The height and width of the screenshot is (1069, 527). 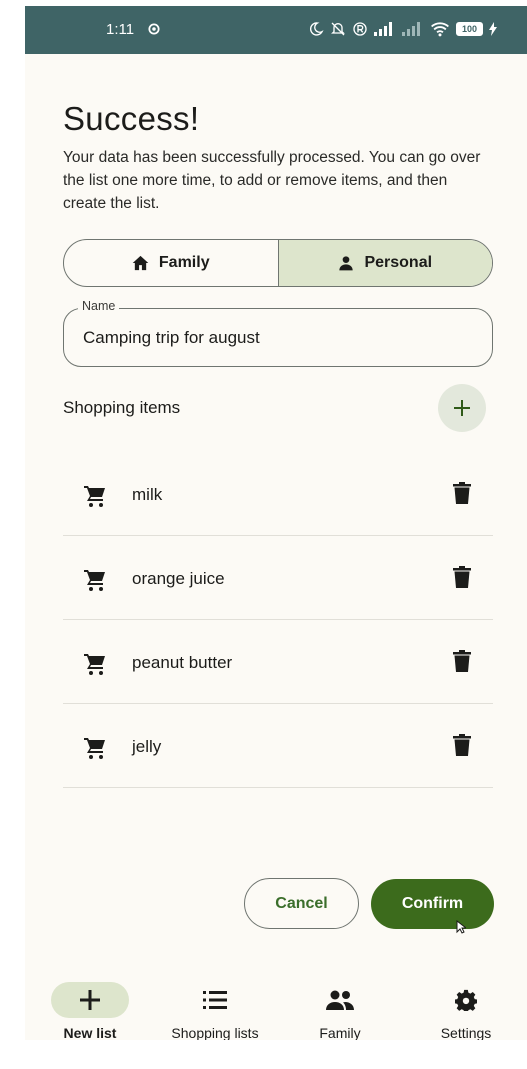 I want to click on nav-shopping-lists: Shopping lists, so click(x=215, y=1004).